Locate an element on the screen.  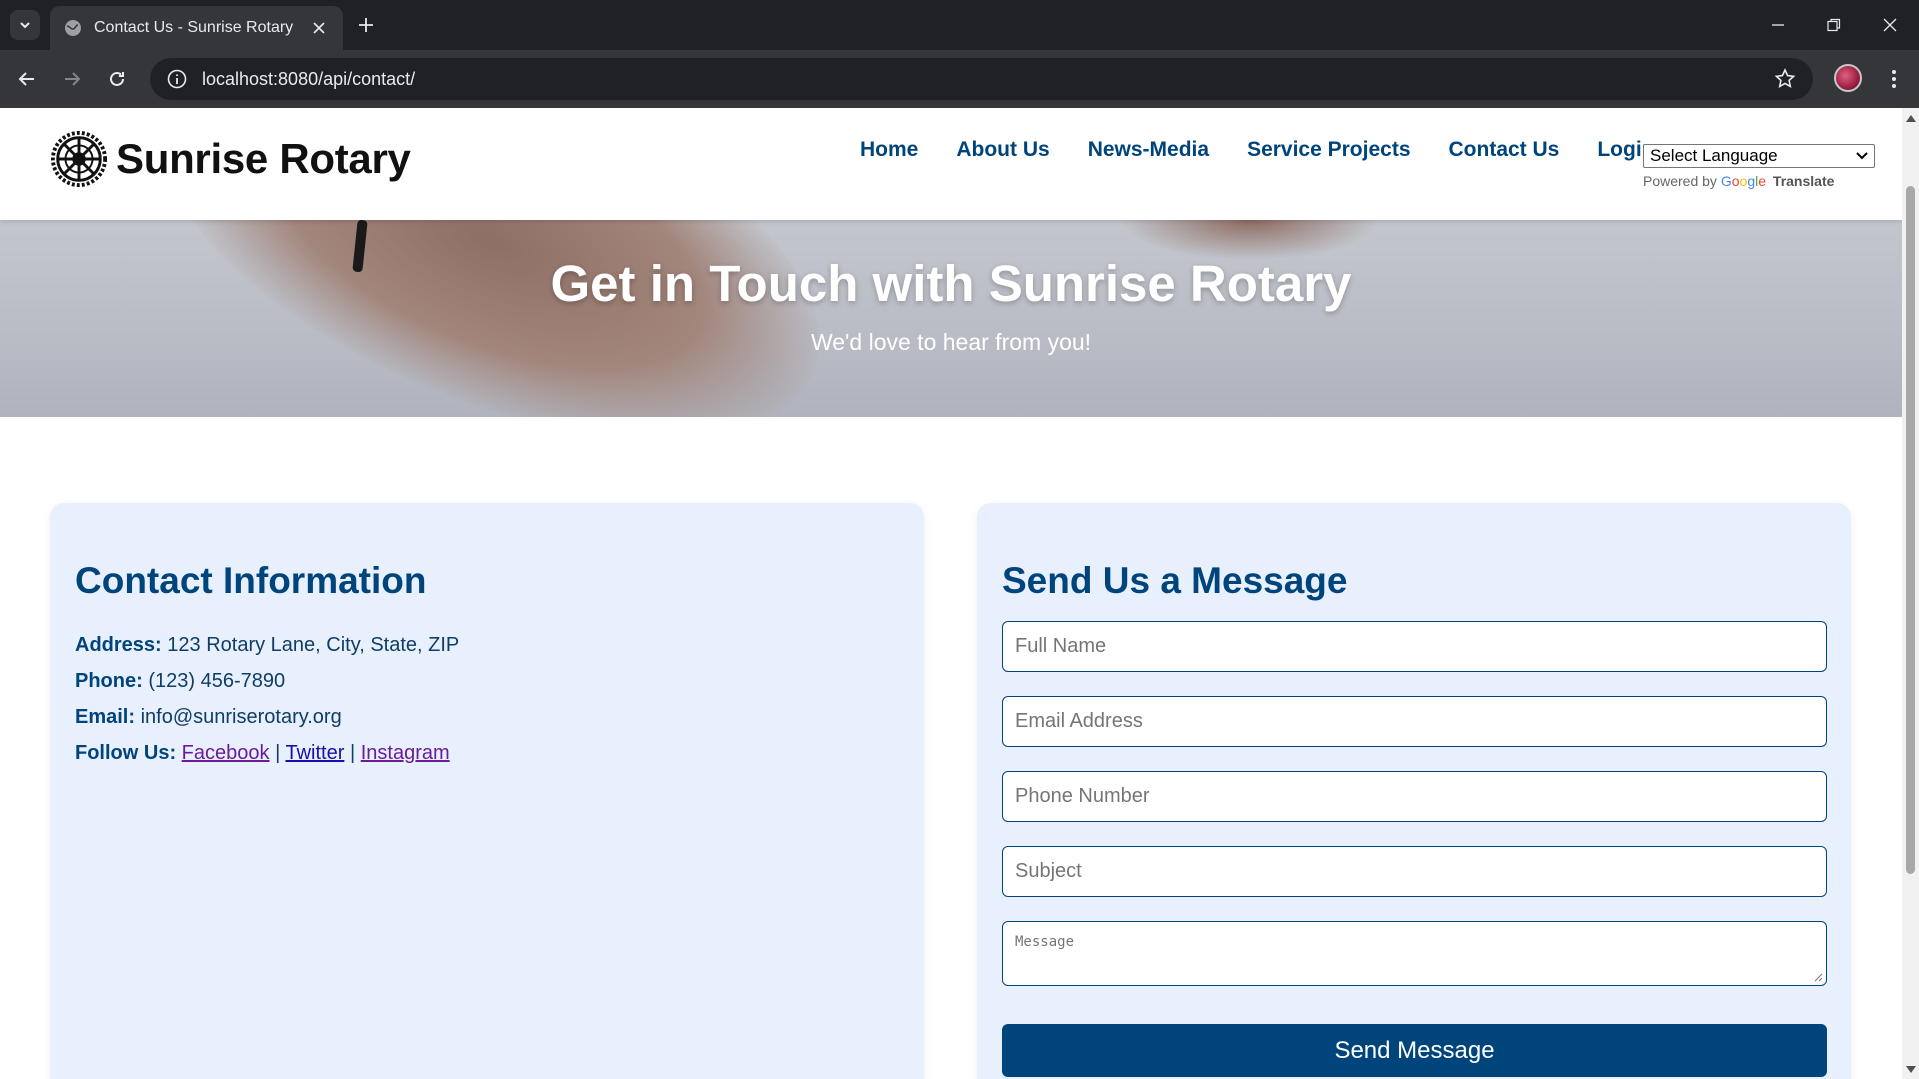
full-name-input: Full Name is located at coordinates (1414, 646).